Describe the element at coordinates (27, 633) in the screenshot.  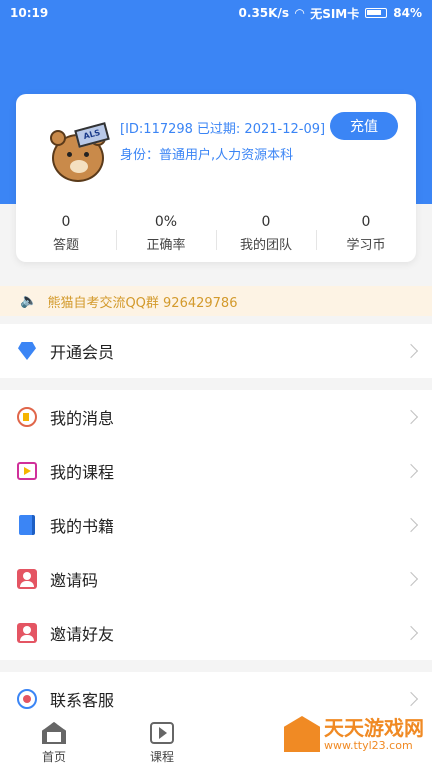
I see `invite-friends-icon` at that location.